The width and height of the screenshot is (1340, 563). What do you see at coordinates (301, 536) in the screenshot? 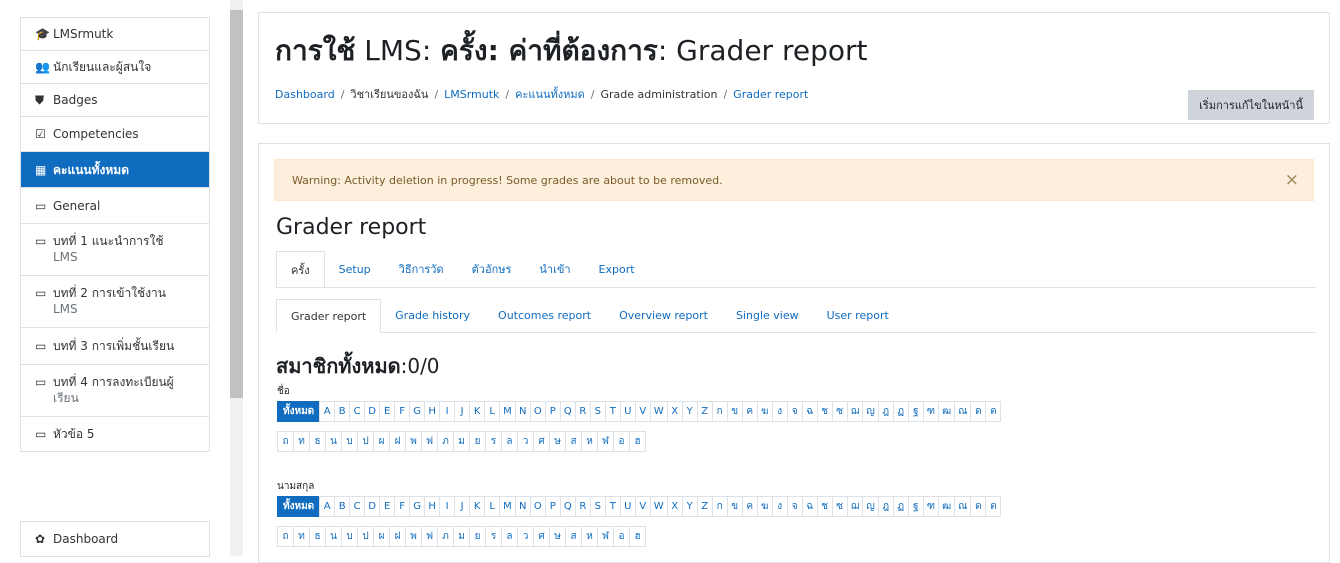
I see `lastname-initial-letter: ท` at bounding box center [301, 536].